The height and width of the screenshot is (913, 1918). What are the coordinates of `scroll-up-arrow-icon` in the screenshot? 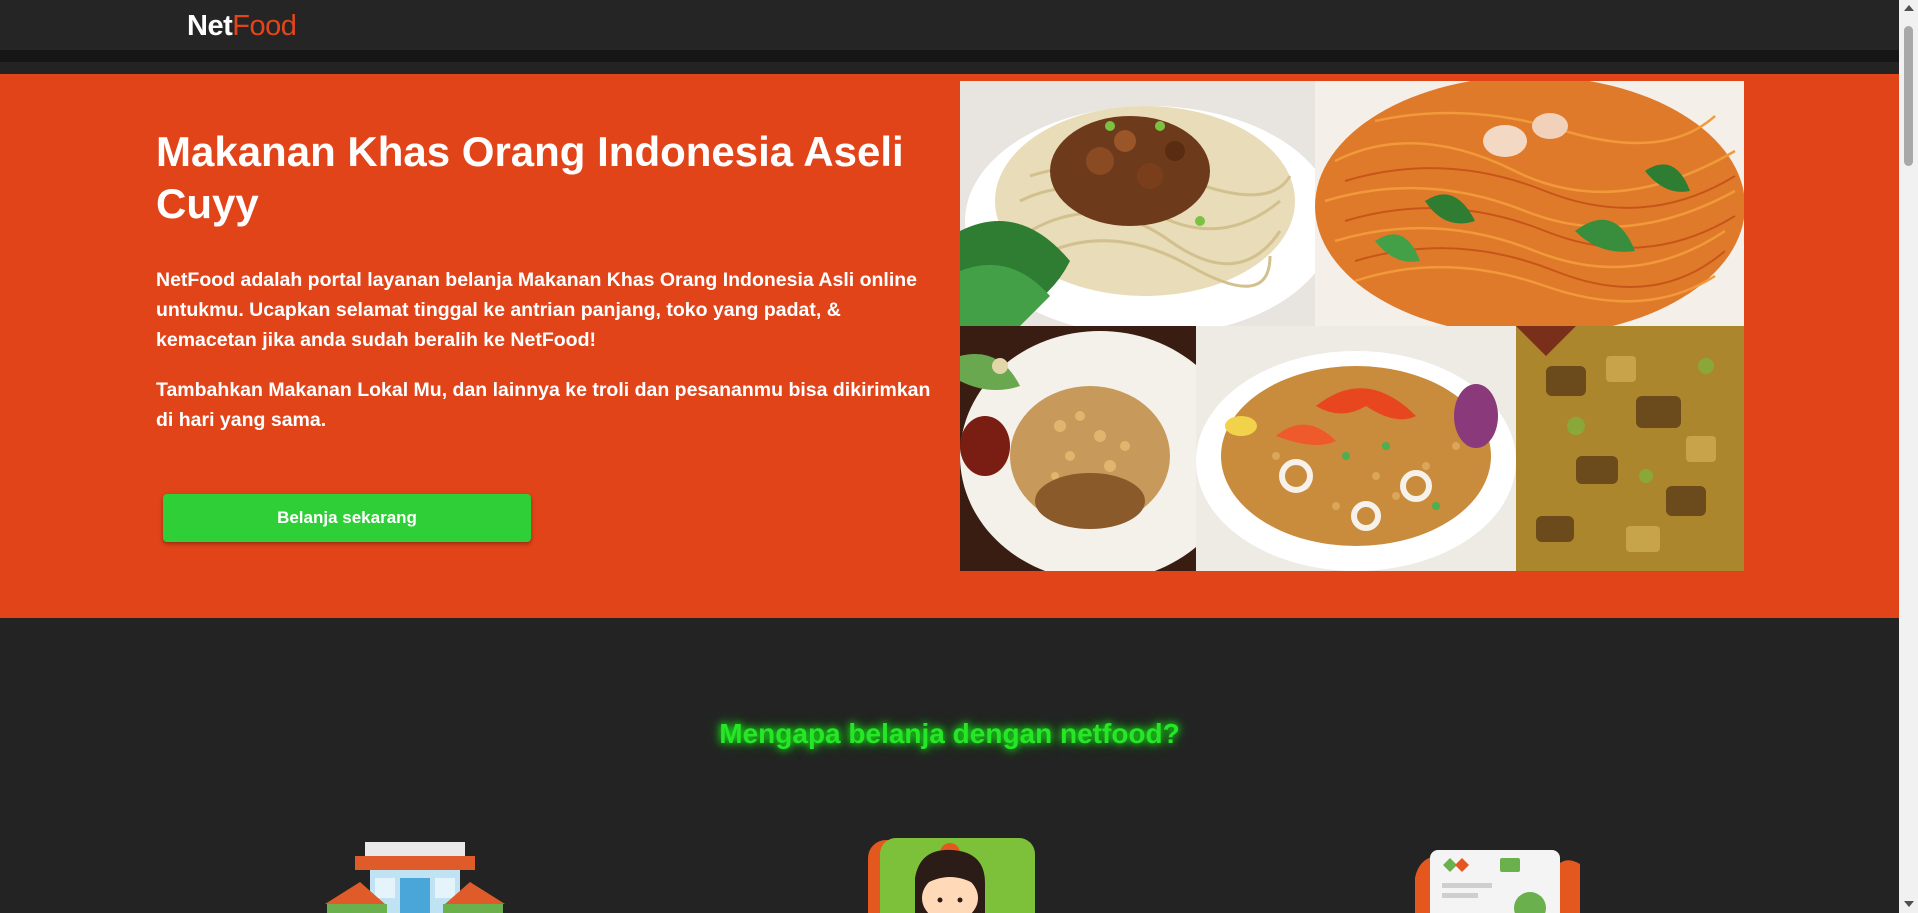 It's located at (1909, 8).